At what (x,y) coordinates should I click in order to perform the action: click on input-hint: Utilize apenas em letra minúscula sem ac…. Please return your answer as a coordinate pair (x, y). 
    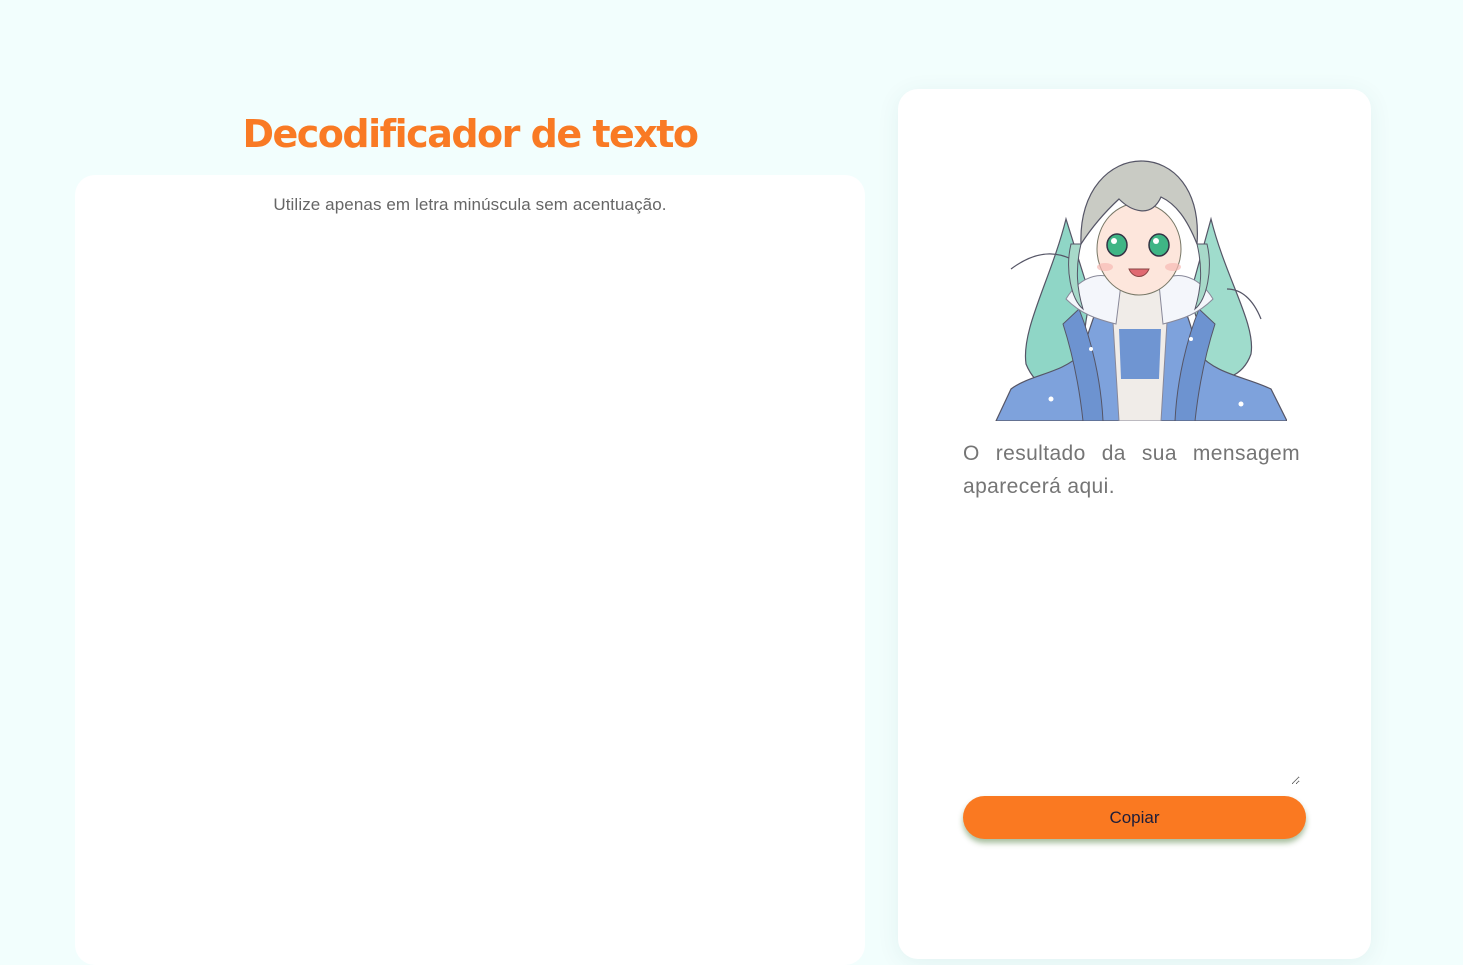
    Looking at the image, I should click on (470, 204).